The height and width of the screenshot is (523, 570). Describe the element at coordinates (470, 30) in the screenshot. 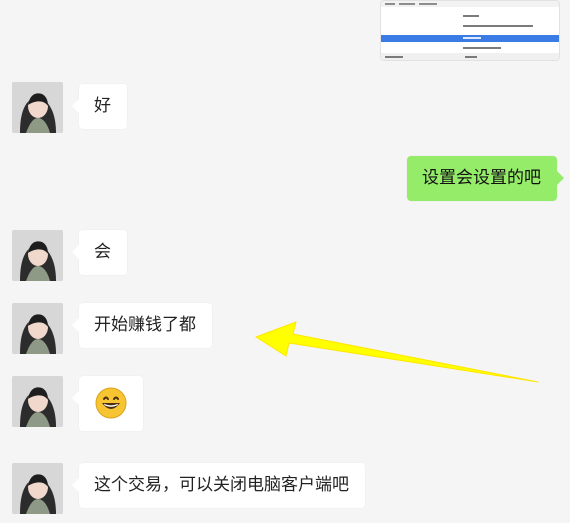

I see `screenshot-image-message` at that location.